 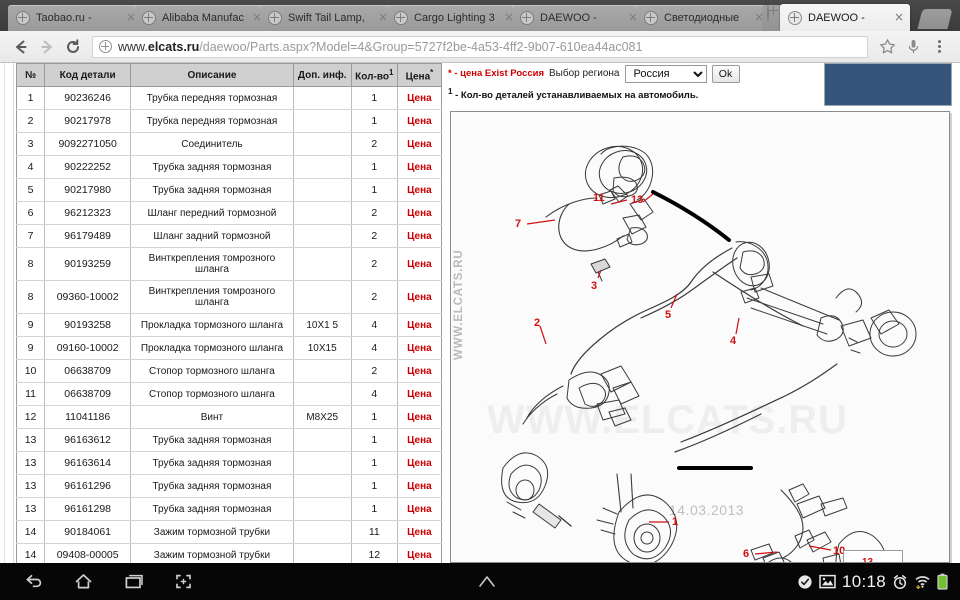 What do you see at coordinates (83, 582) in the screenshot?
I see `nav-home-button` at bounding box center [83, 582].